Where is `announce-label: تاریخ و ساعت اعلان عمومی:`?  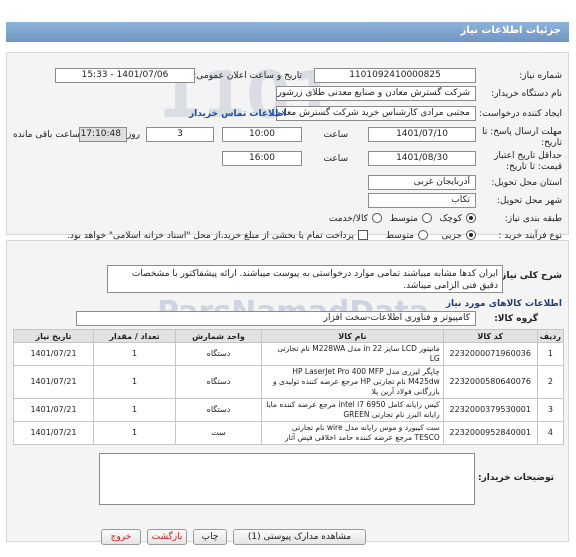 announce-label: تاریخ و ساعت اعلان عمومی: is located at coordinates (247, 76).